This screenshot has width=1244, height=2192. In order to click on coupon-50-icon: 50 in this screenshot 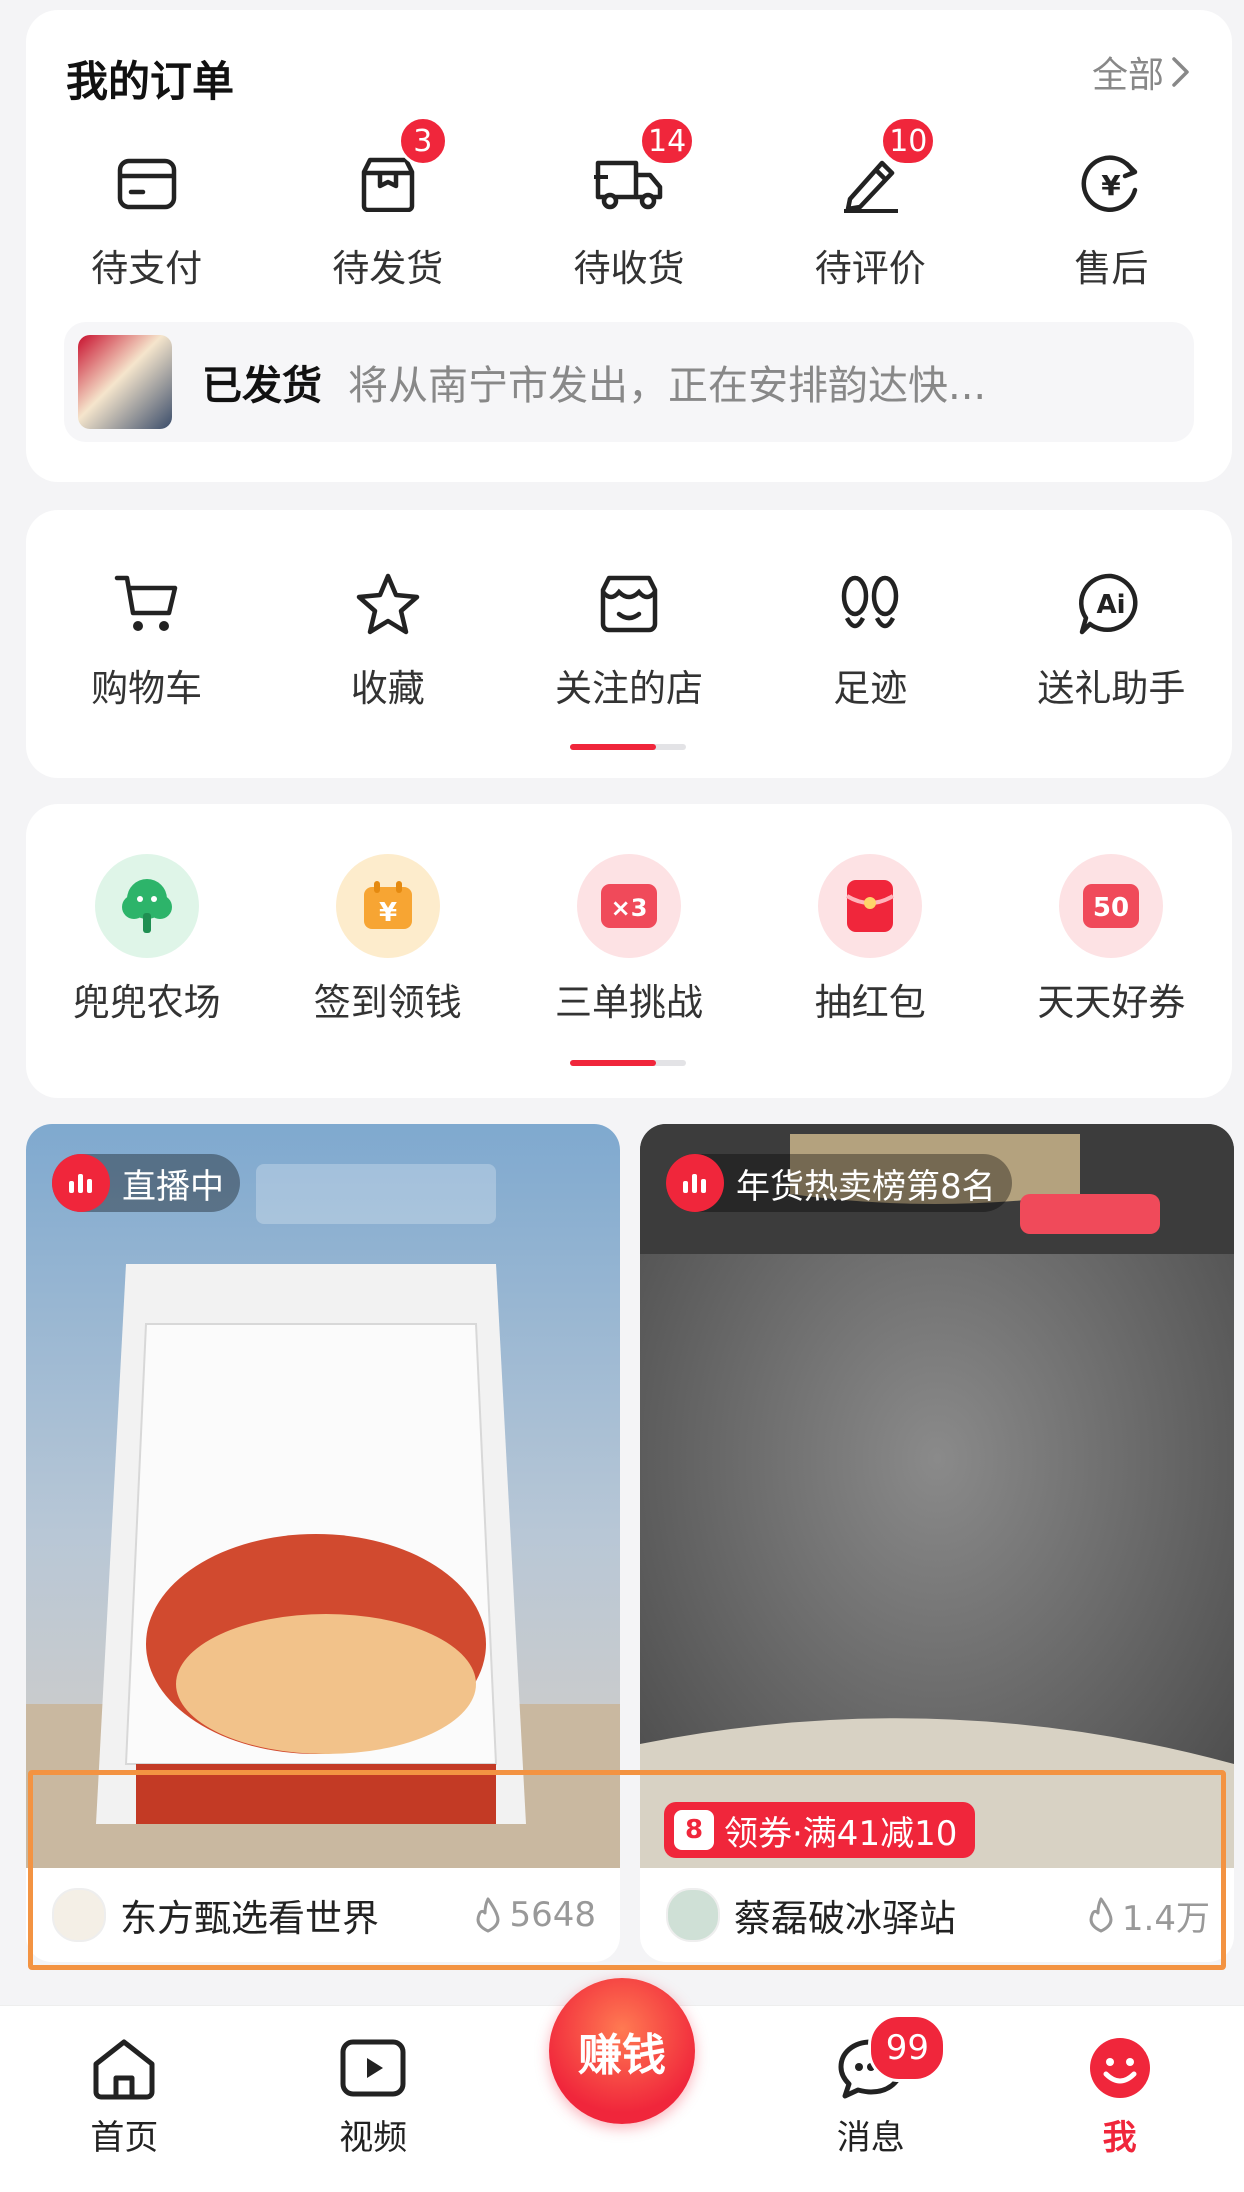, I will do `click(1111, 906)`.